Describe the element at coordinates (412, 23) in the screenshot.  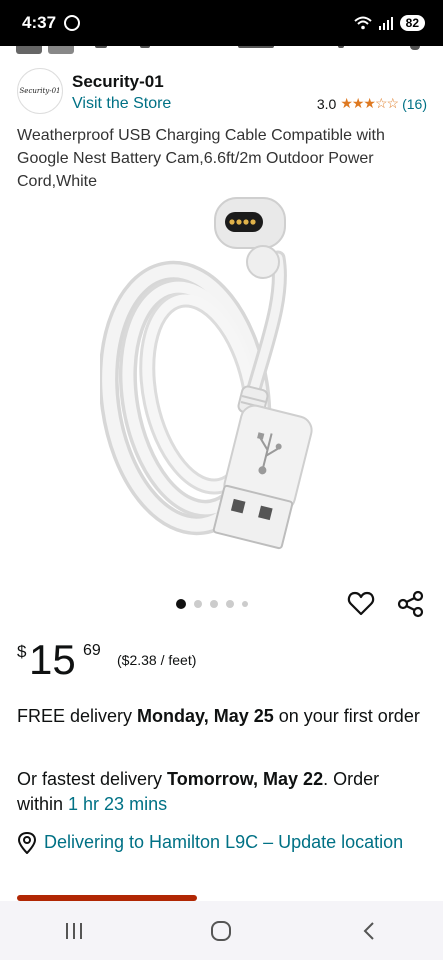
I see `battery-icon: 82` at that location.